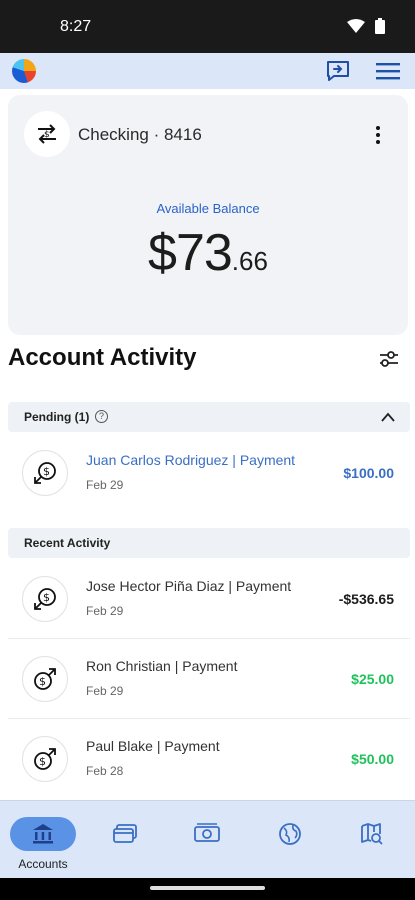  What do you see at coordinates (209, 543) in the screenshot?
I see `recent-activity-header: Recent Activity` at bounding box center [209, 543].